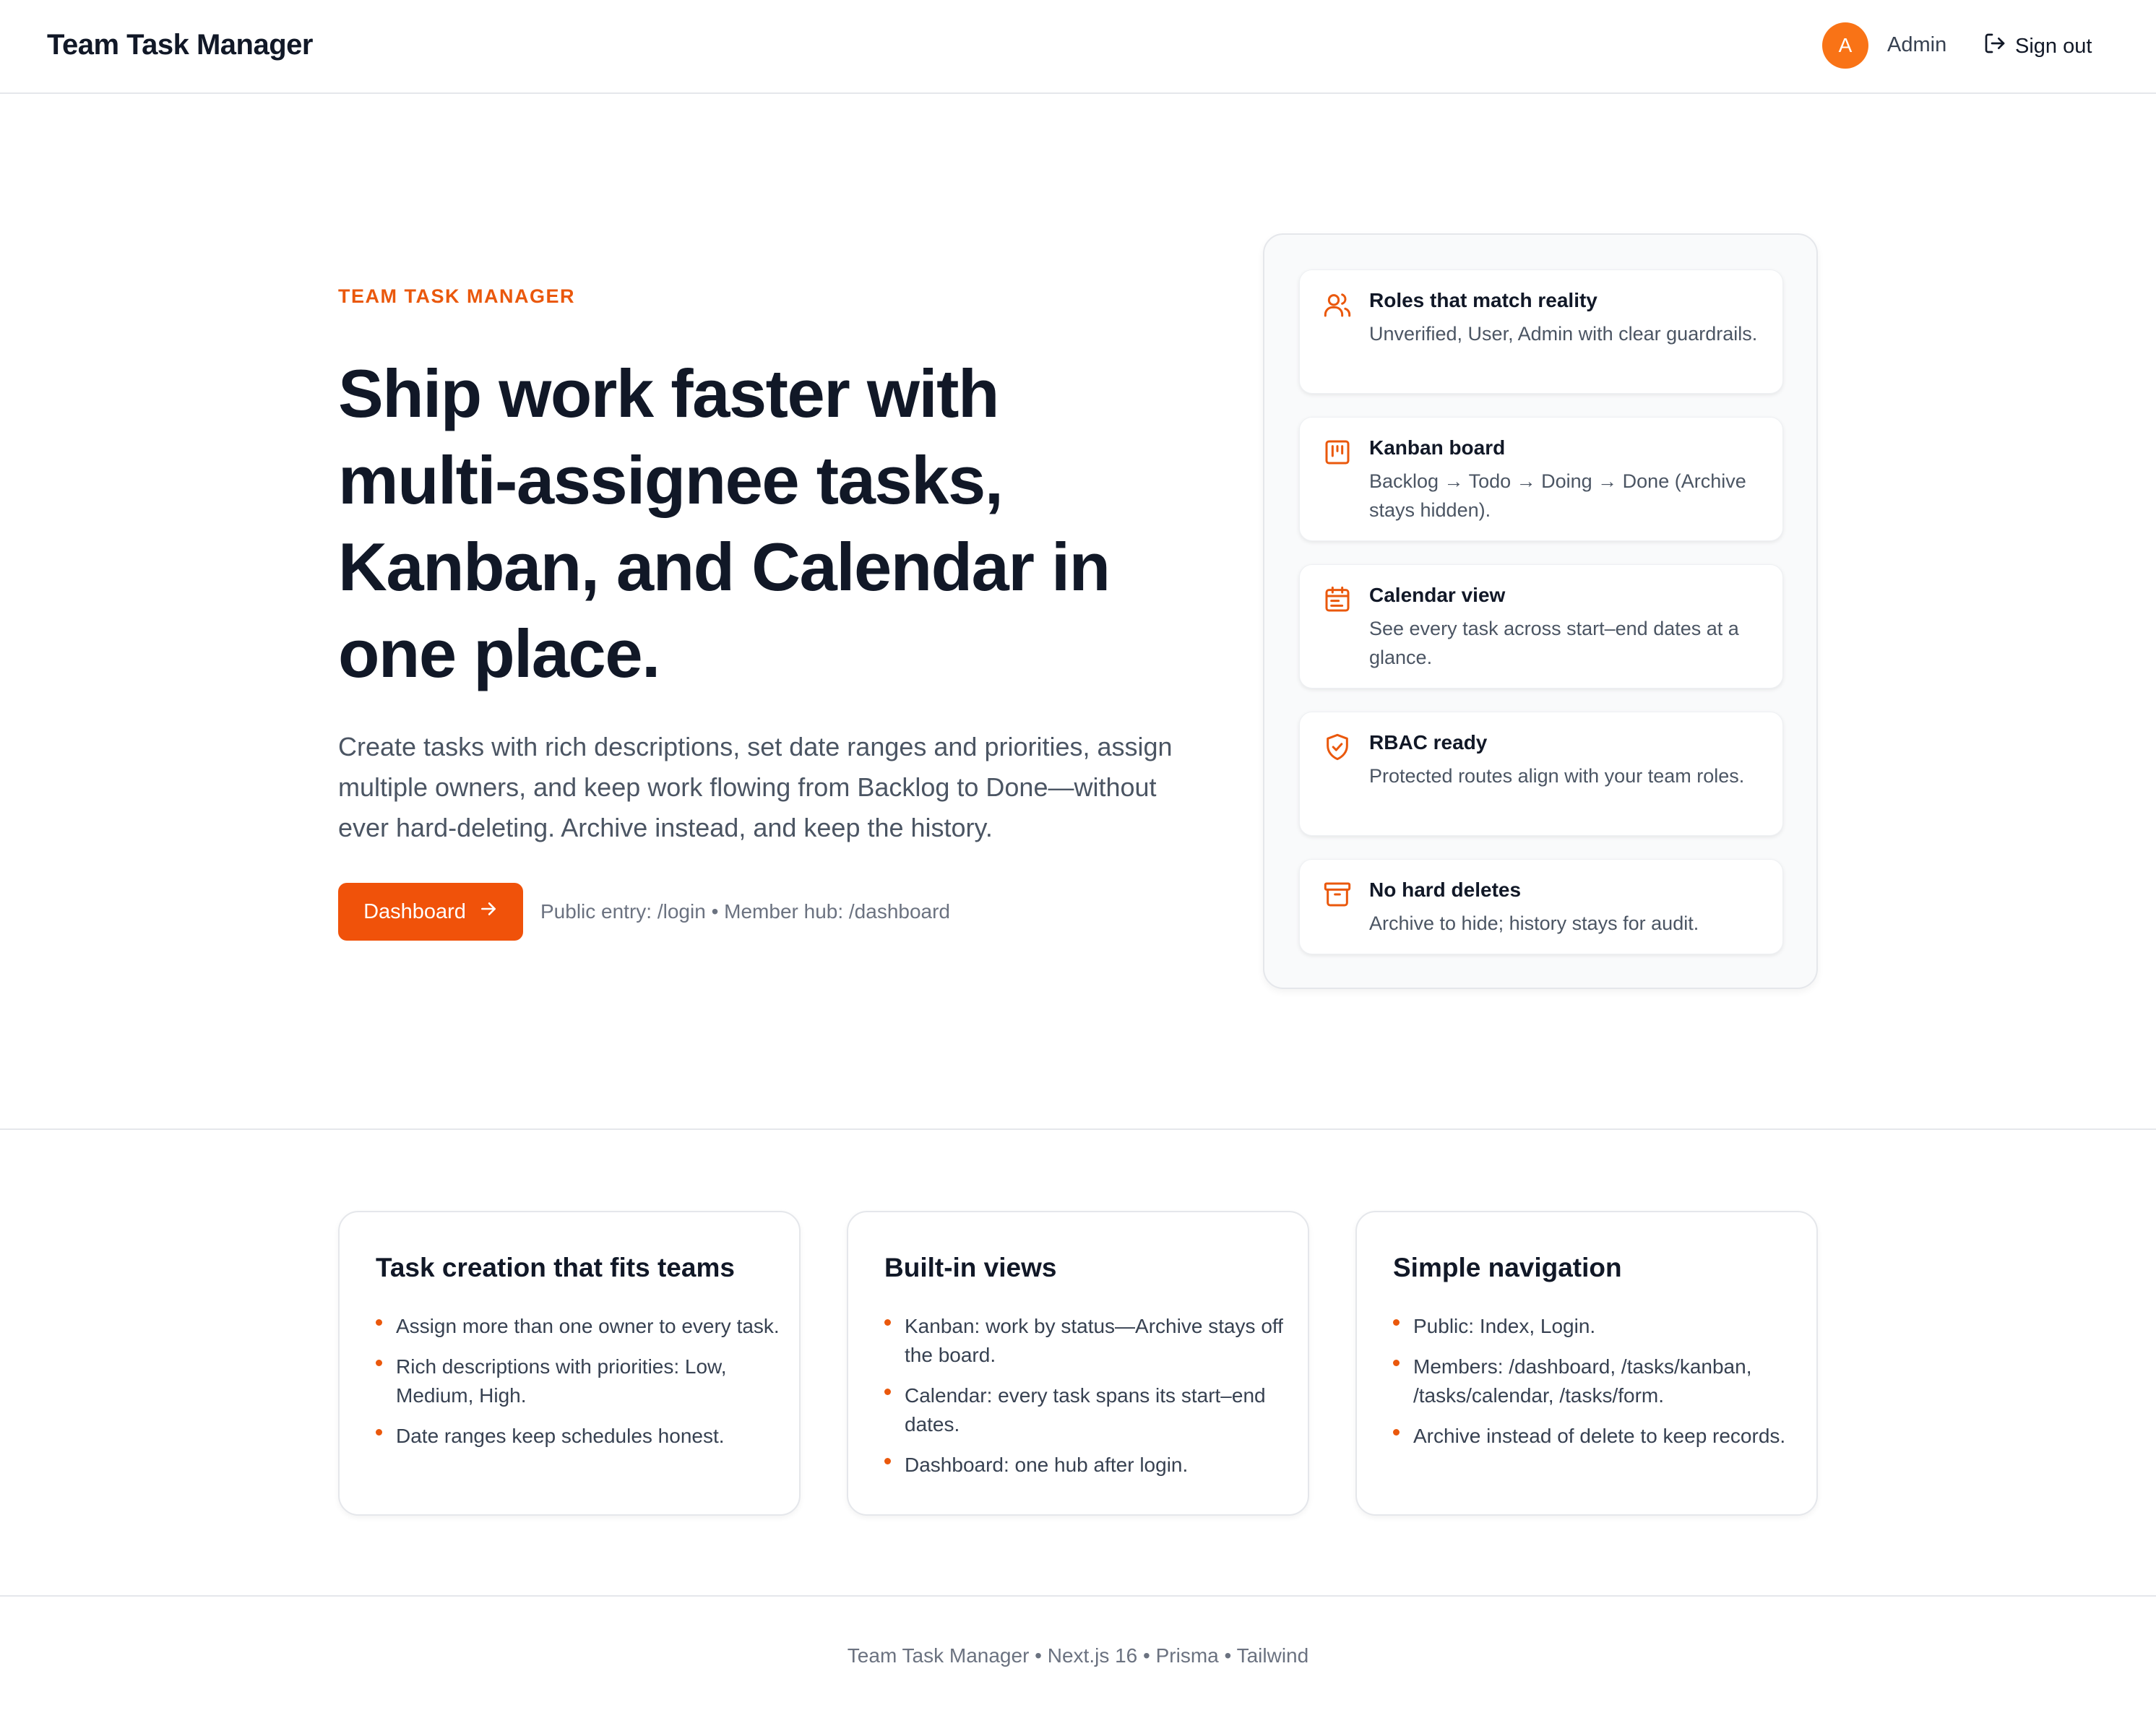  Describe the element at coordinates (180, 45) in the screenshot. I see `app-brand: Team Task Manager` at that location.